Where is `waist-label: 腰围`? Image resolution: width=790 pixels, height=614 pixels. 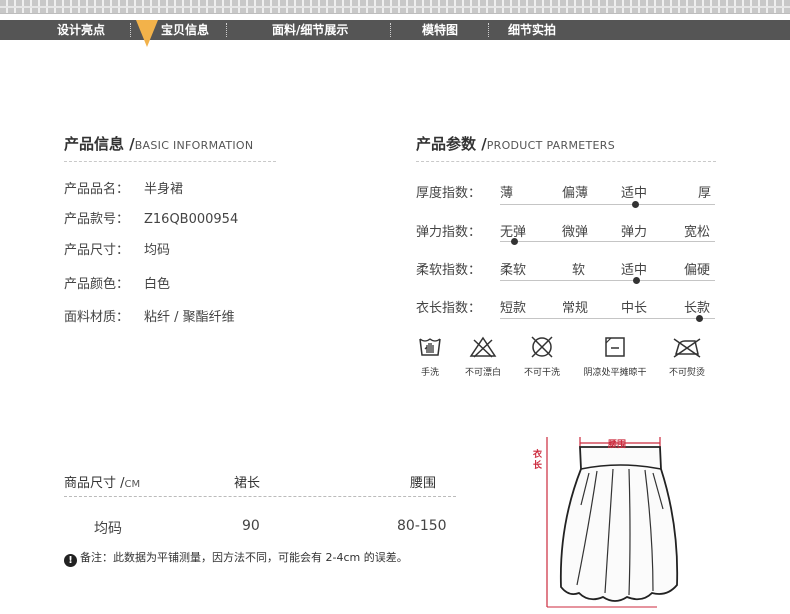
waist-label: 腰围 is located at coordinates (617, 445).